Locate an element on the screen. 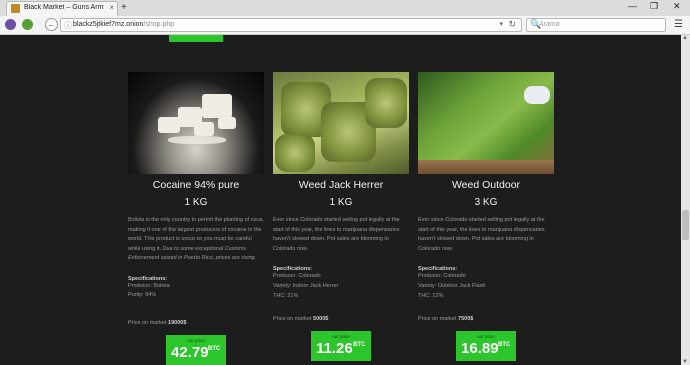 This screenshot has width=690, height=365. basket-rim-shape is located at coordinates (486, 167).